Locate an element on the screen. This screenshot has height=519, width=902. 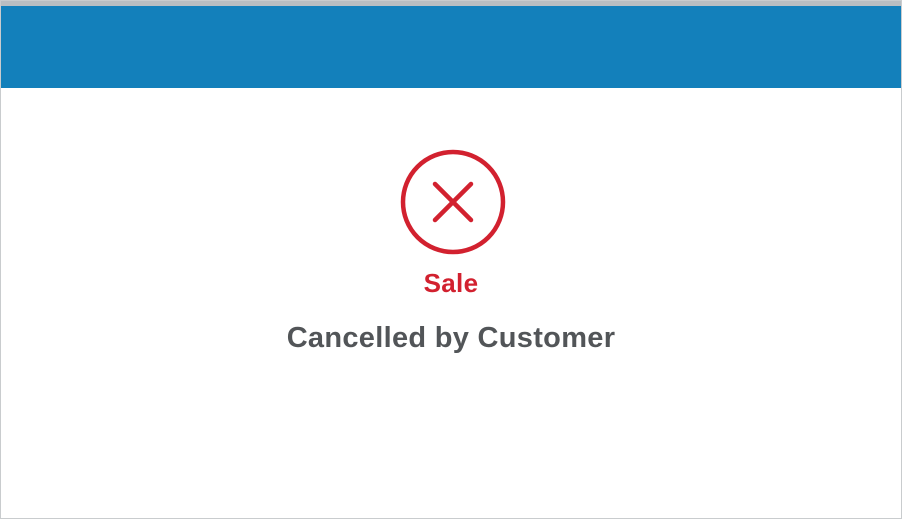
transaction-type-label: Sale is located at coordinates (451, 283).